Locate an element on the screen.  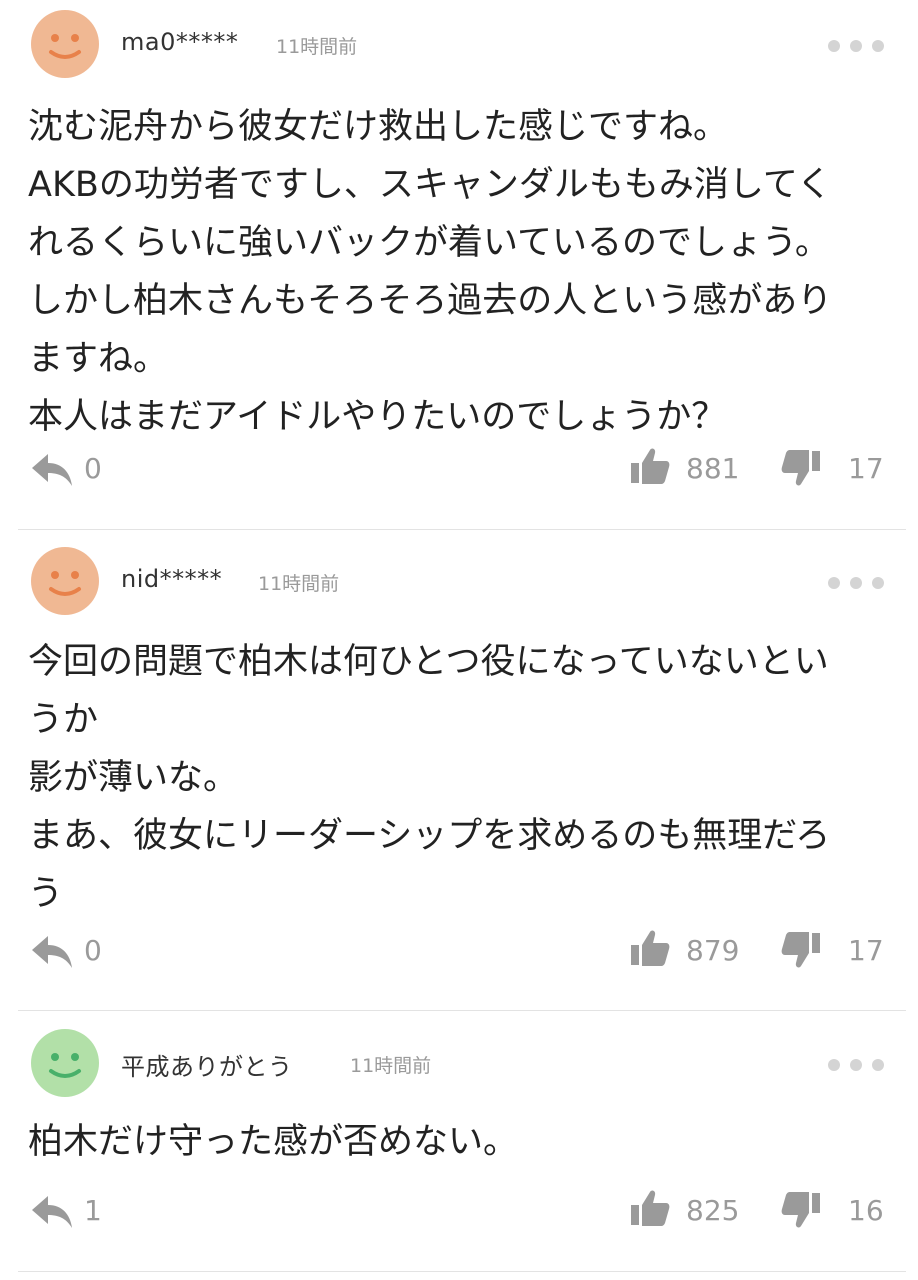
username: nid***** is located at coordinates (171, 579).